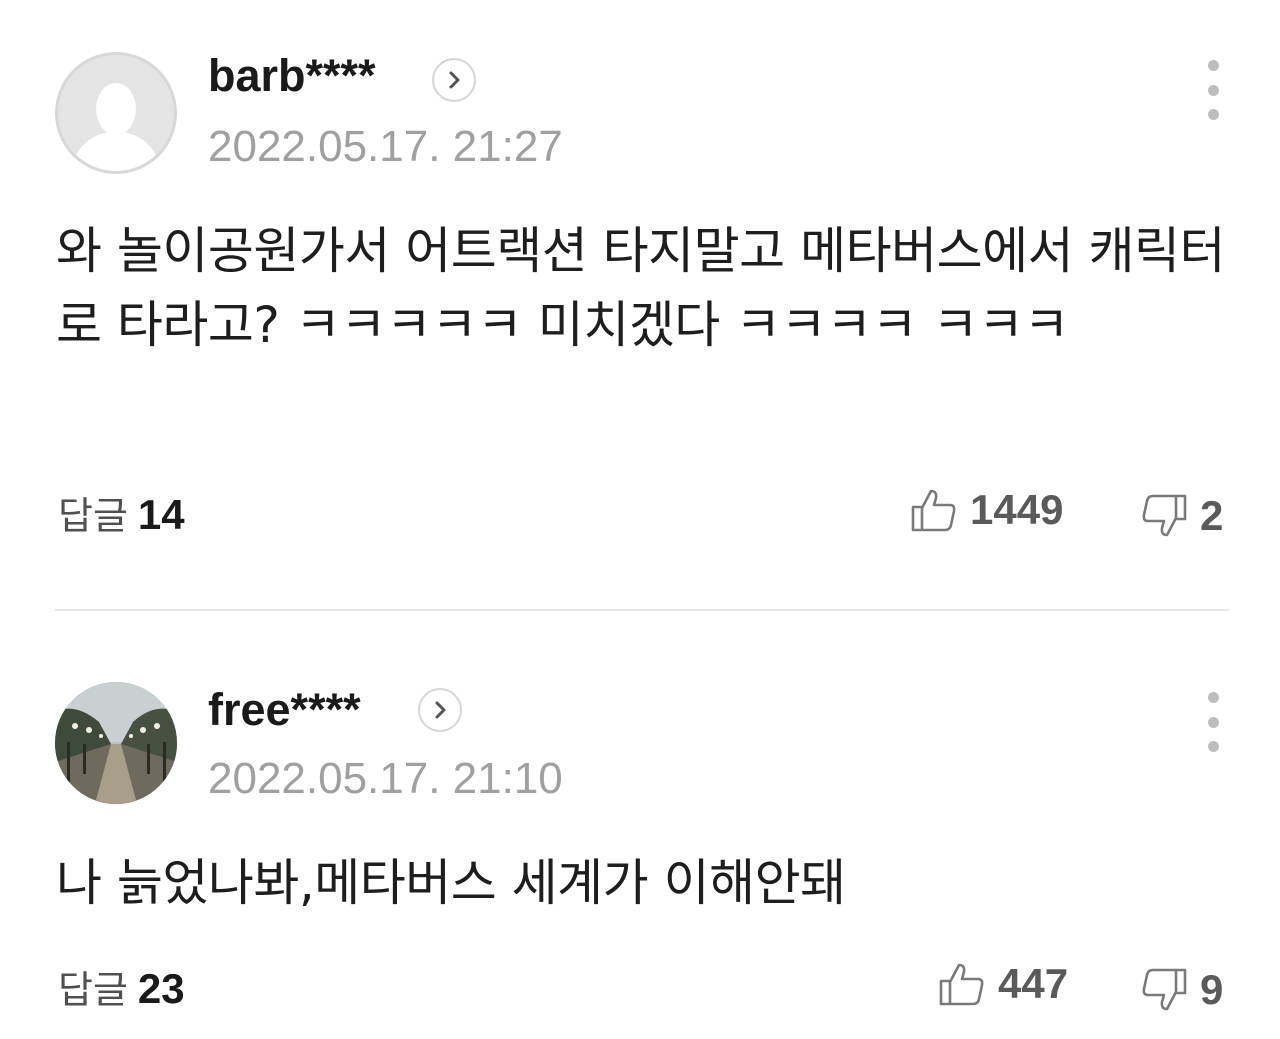 This screenshot has height=1039, width=1280. Describe the element at coordinates (1212, 989) in the screenshot. I see `dislike-count: 9` at that location.